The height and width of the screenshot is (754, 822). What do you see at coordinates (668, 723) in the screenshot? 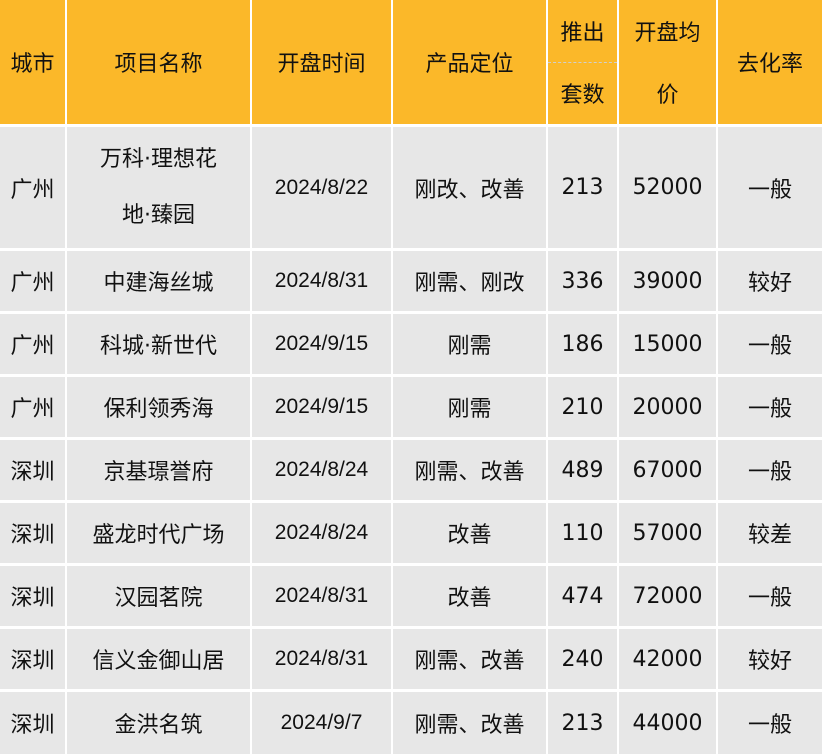
I see `cell-avg-price: 44000` at bounding box center [668, 723].